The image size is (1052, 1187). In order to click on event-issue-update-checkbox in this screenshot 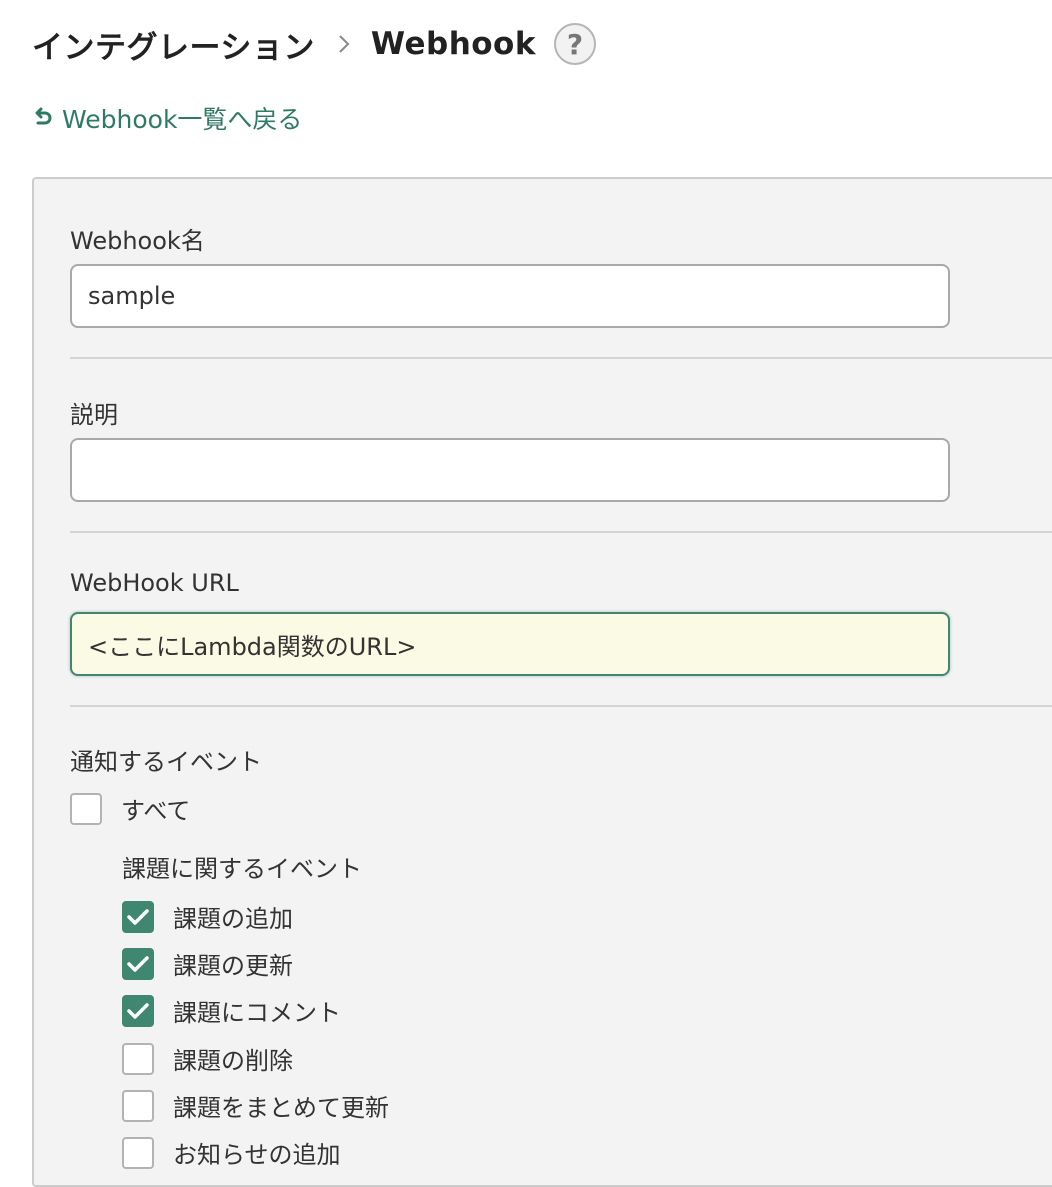, I will do `click(138, 963)`.